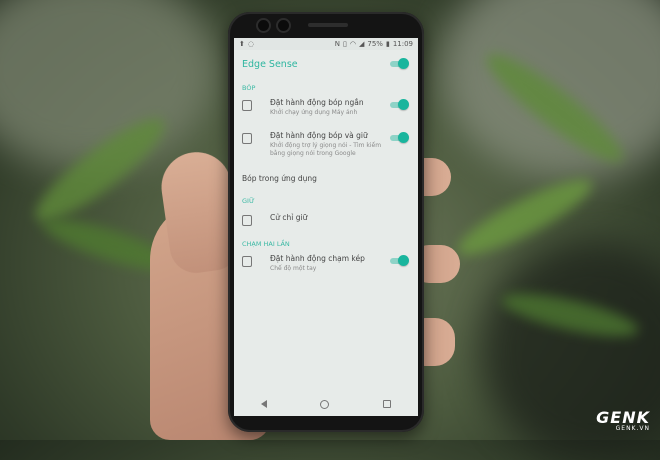 The height and width of the screenshot is (460, 660). Describe the element at coordinates (289, 217) in the screenshot. I see `setting-title: Cử chỉ giữ` at that location.